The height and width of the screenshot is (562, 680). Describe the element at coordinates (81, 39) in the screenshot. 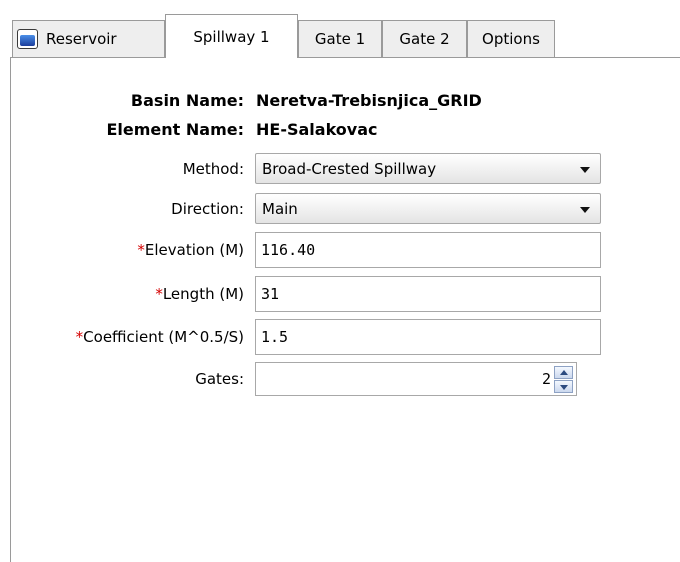

I see `tab-label: Reservoir` at that location.